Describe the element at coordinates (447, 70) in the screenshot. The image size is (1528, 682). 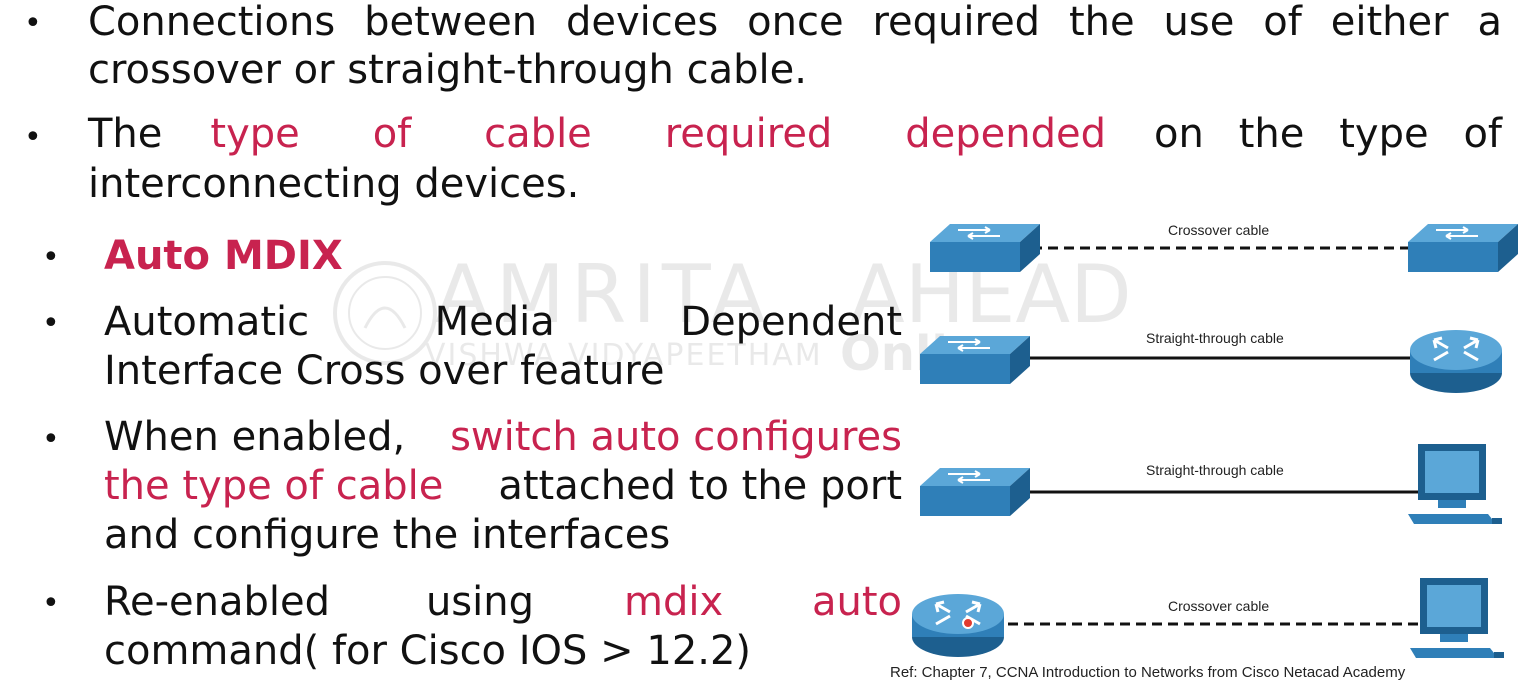
I see `bullet-1-line-2: crossover or straight-through cable.` at that location.